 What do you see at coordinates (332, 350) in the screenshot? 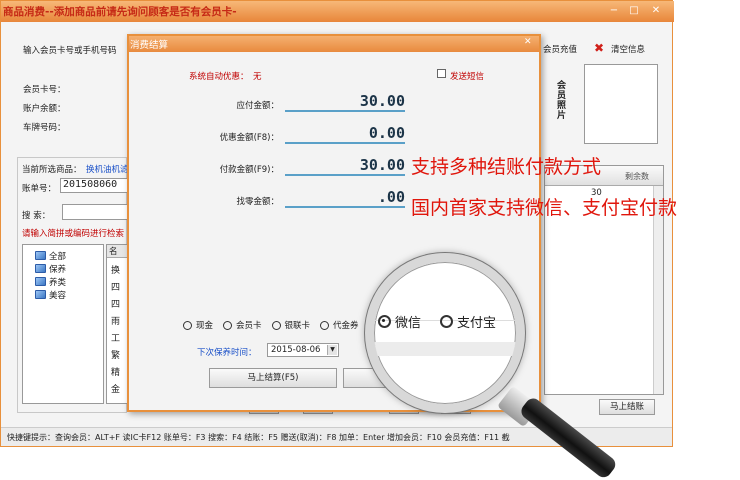
I see `chevron-down-icon: ▼` at bounding box center [332, 350].